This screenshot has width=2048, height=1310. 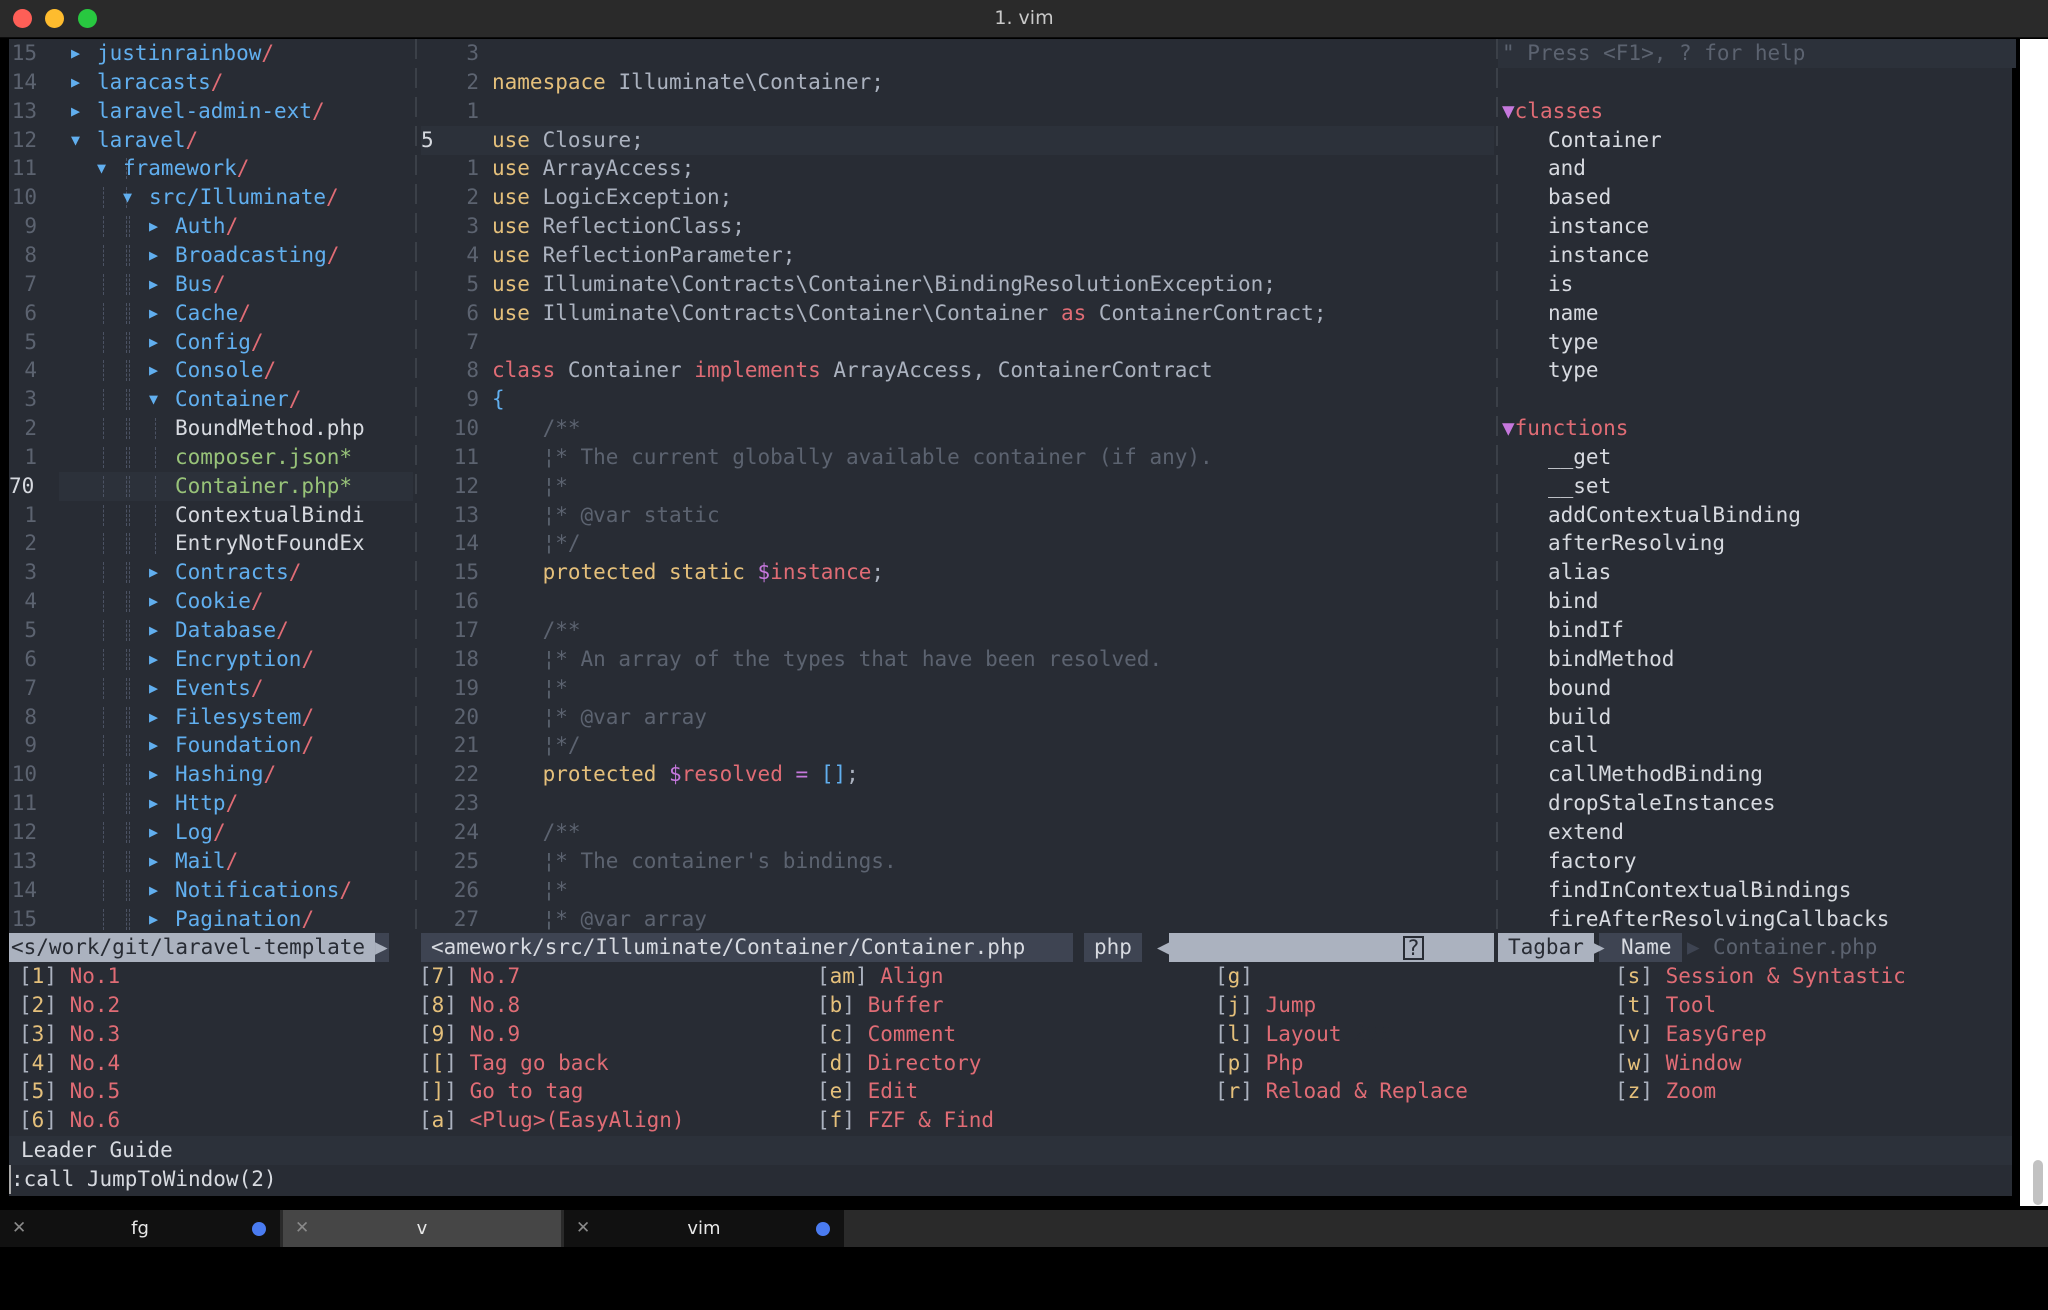 I want to click on tagbar-item: bind, so click(x=1573, y=601).